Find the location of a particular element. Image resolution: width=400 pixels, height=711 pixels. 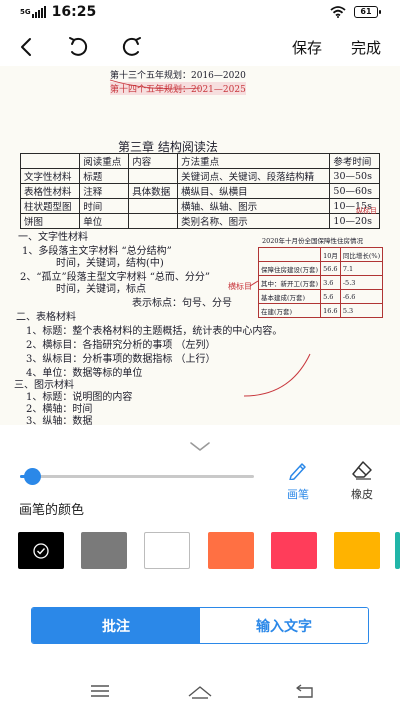

eraser-icon is located at coordinates (362, 470).